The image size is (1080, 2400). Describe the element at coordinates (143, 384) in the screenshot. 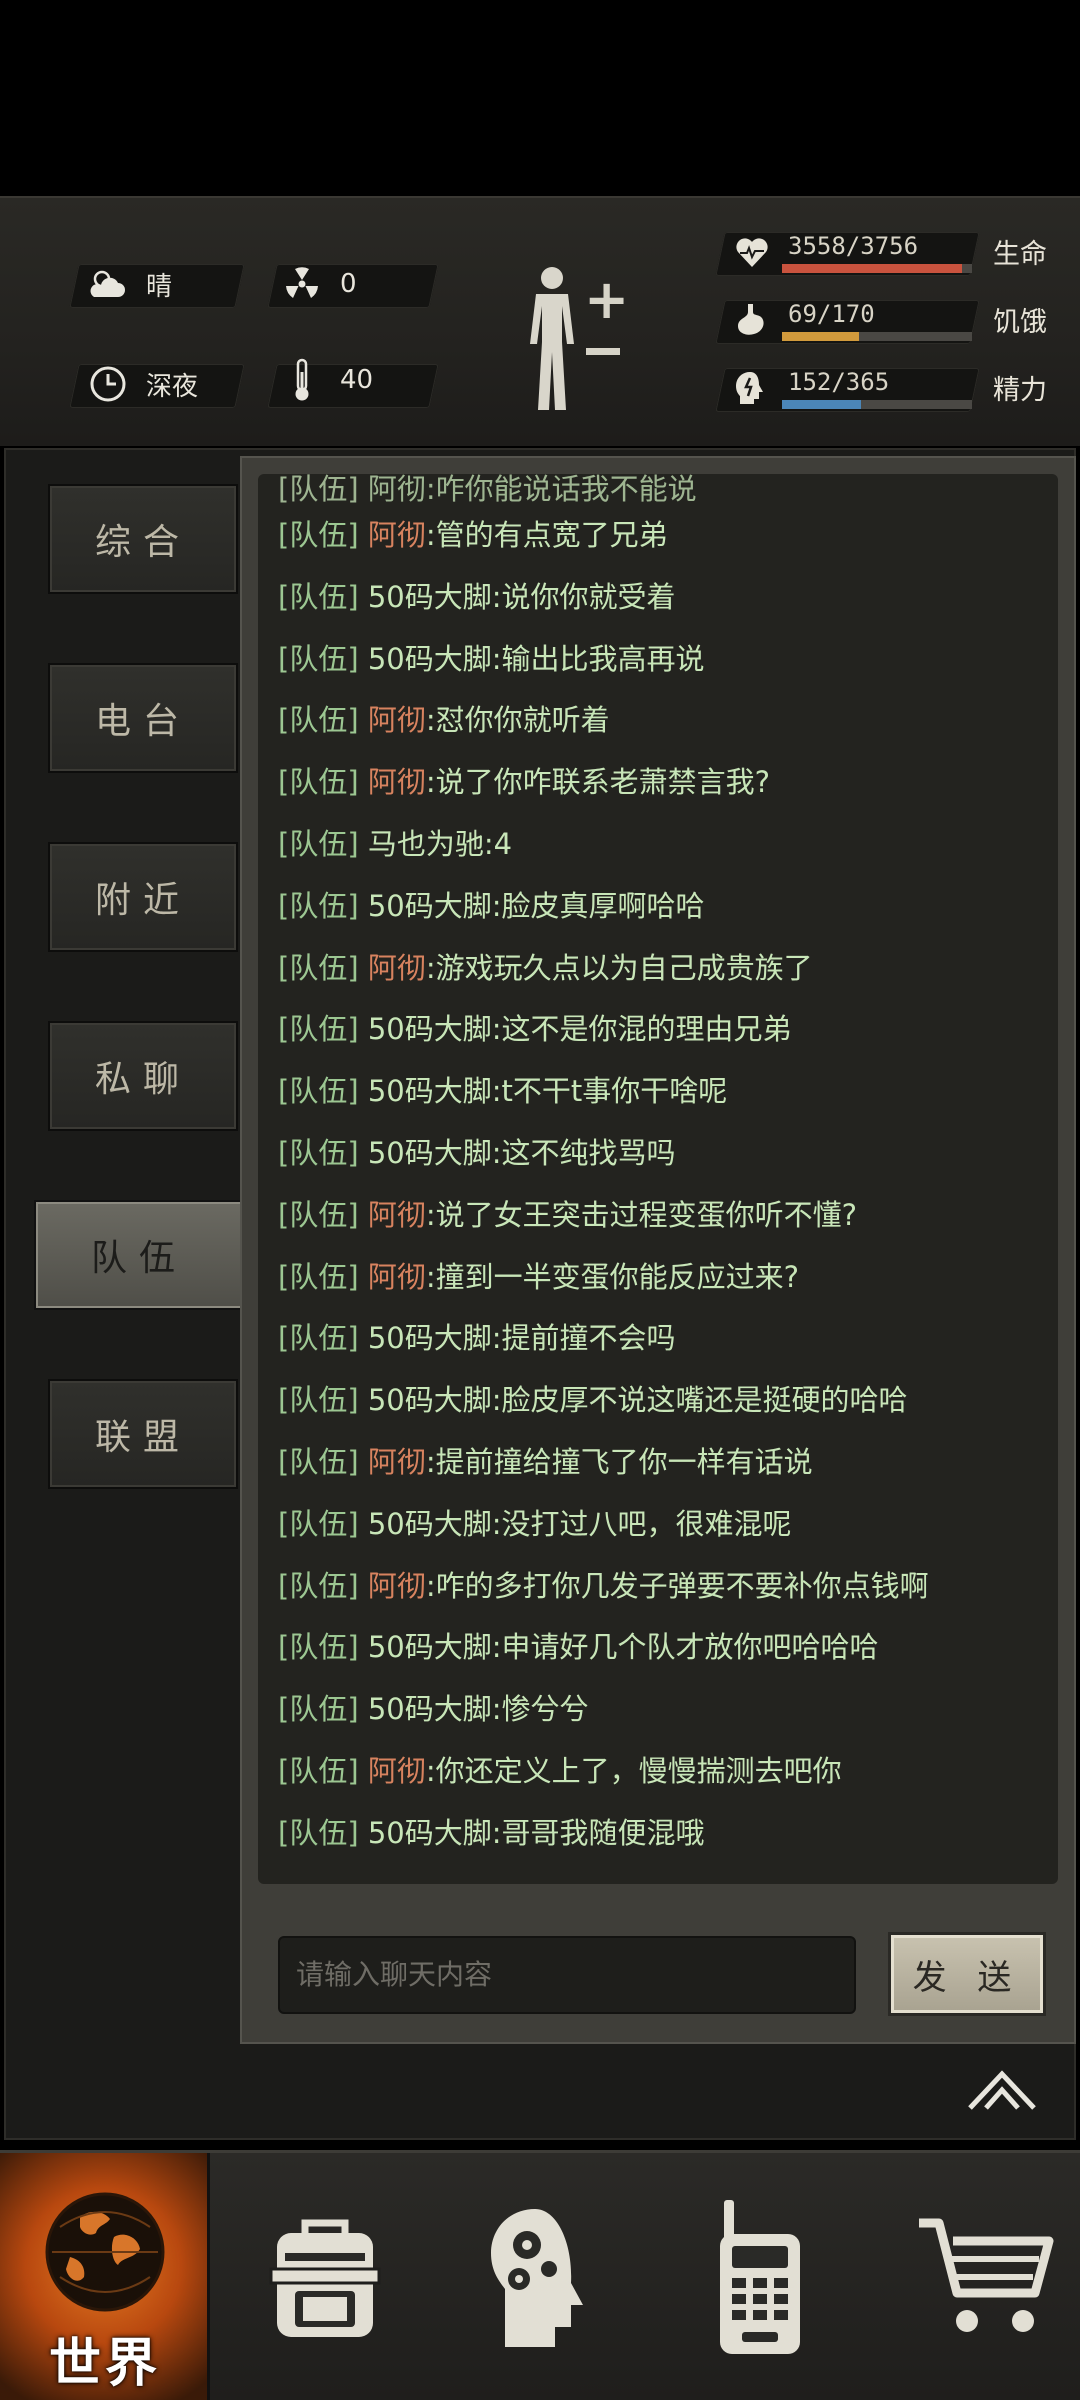

I see `time-indicator: 深夜` at that location.